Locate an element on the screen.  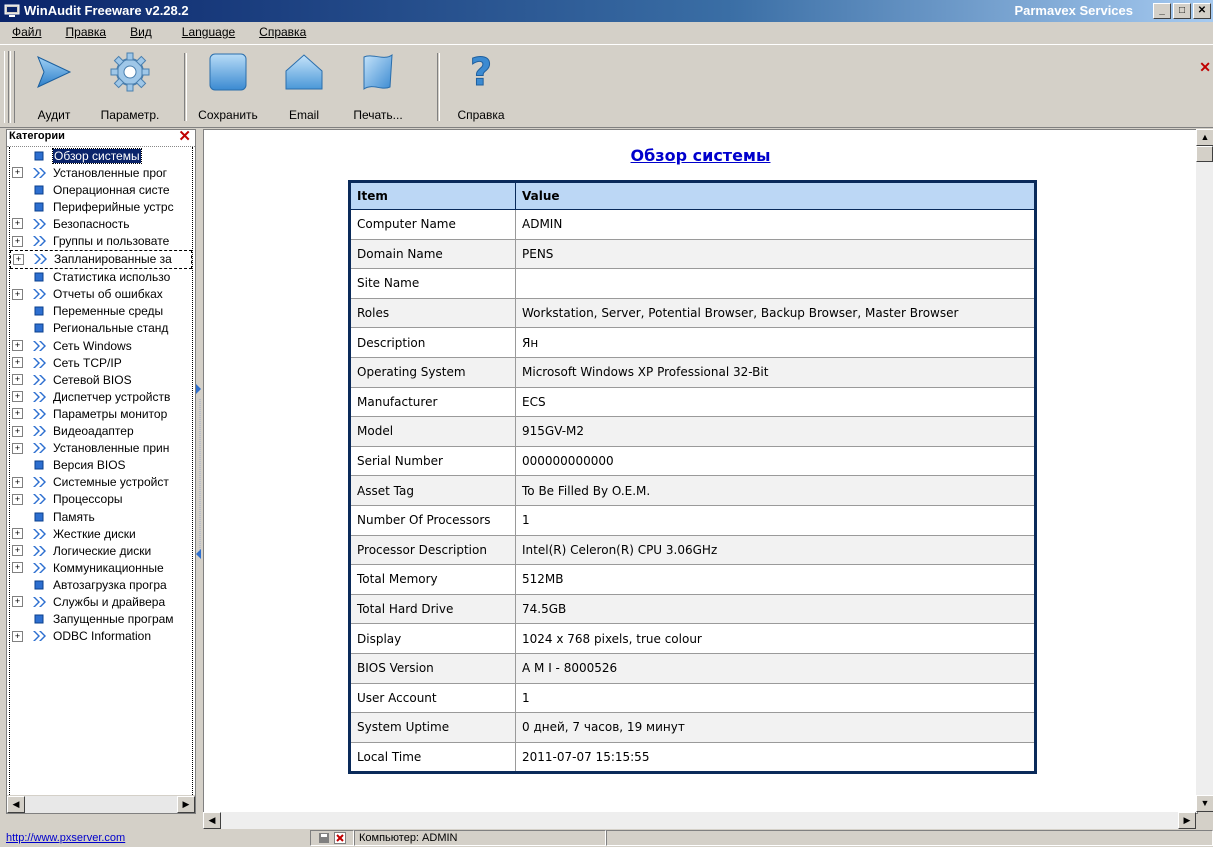
sidebar-item: + Запланированные за is located at coordinates (101, 259).